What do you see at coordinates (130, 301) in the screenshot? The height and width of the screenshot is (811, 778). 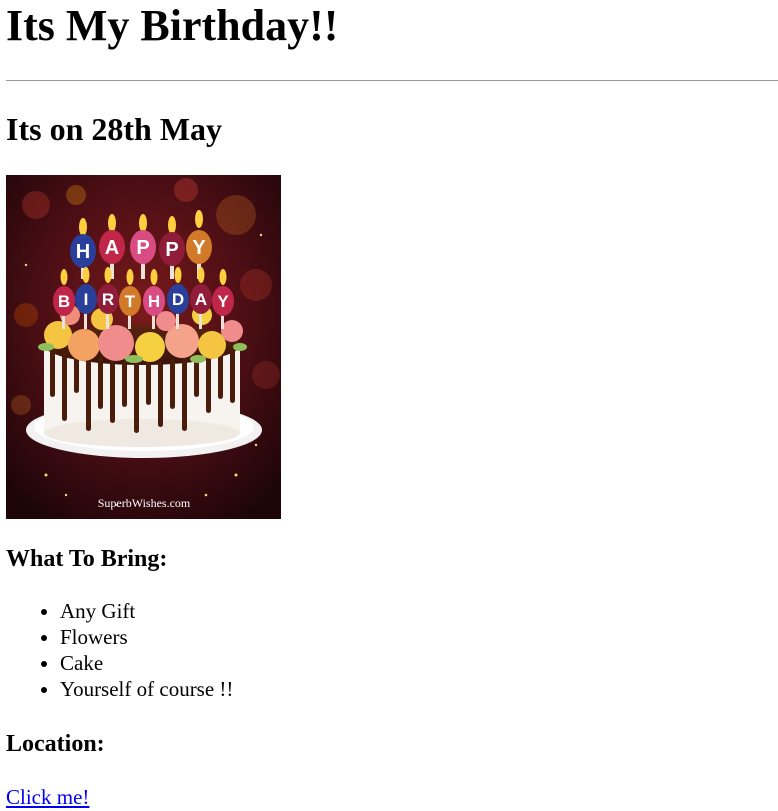 I see `candle-letter: T` at bounding box center [130, 301].